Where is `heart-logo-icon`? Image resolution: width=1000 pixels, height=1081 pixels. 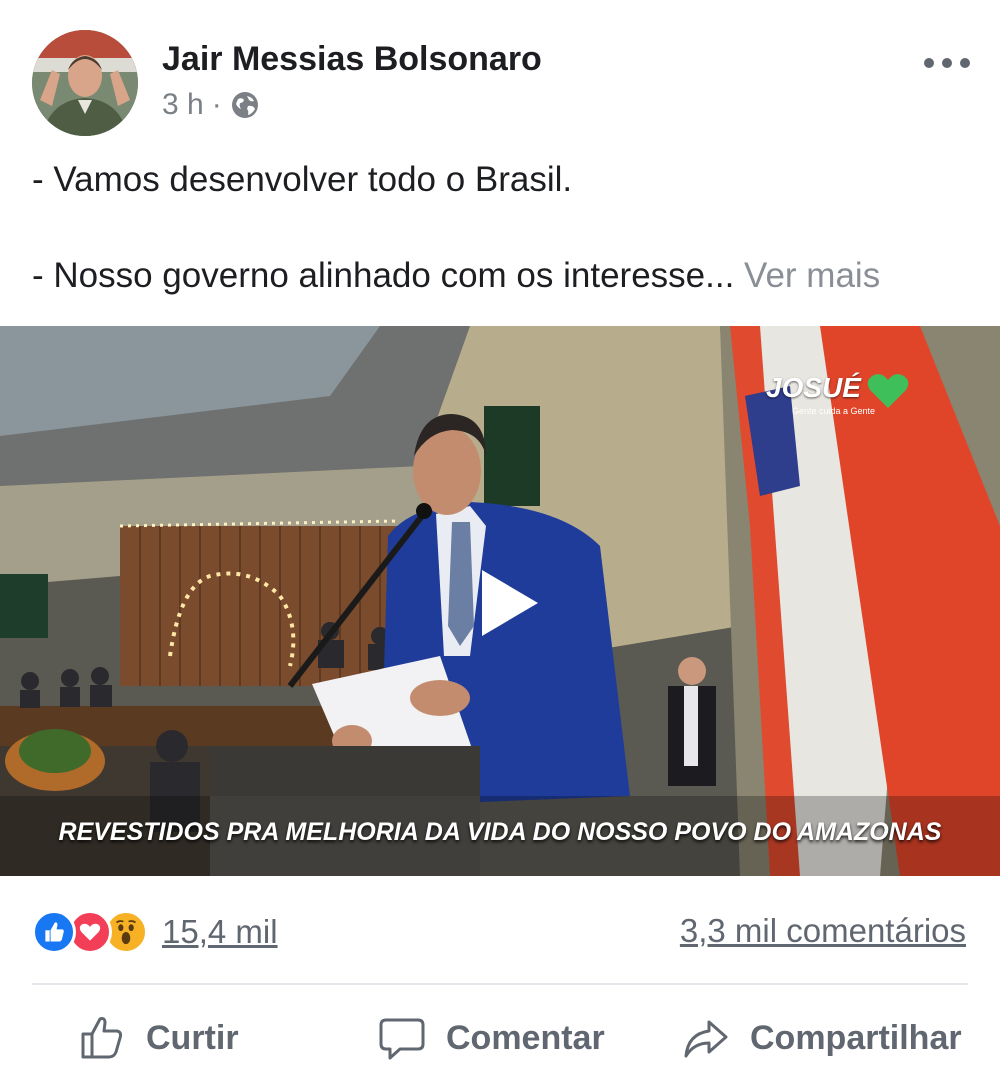 heart-logo-icon is located at coordinates (888, 391).